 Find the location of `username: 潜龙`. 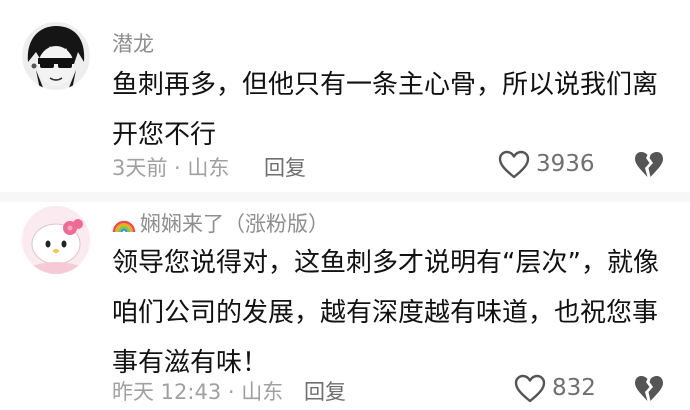

username: 潜龙 is located at coordinates (133, 43).